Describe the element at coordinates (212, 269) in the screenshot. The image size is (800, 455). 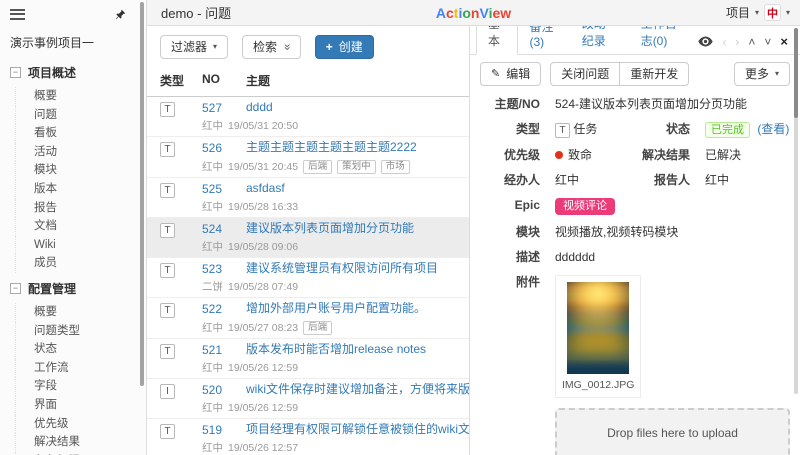
I see `issue-no-link: 523` at that location.